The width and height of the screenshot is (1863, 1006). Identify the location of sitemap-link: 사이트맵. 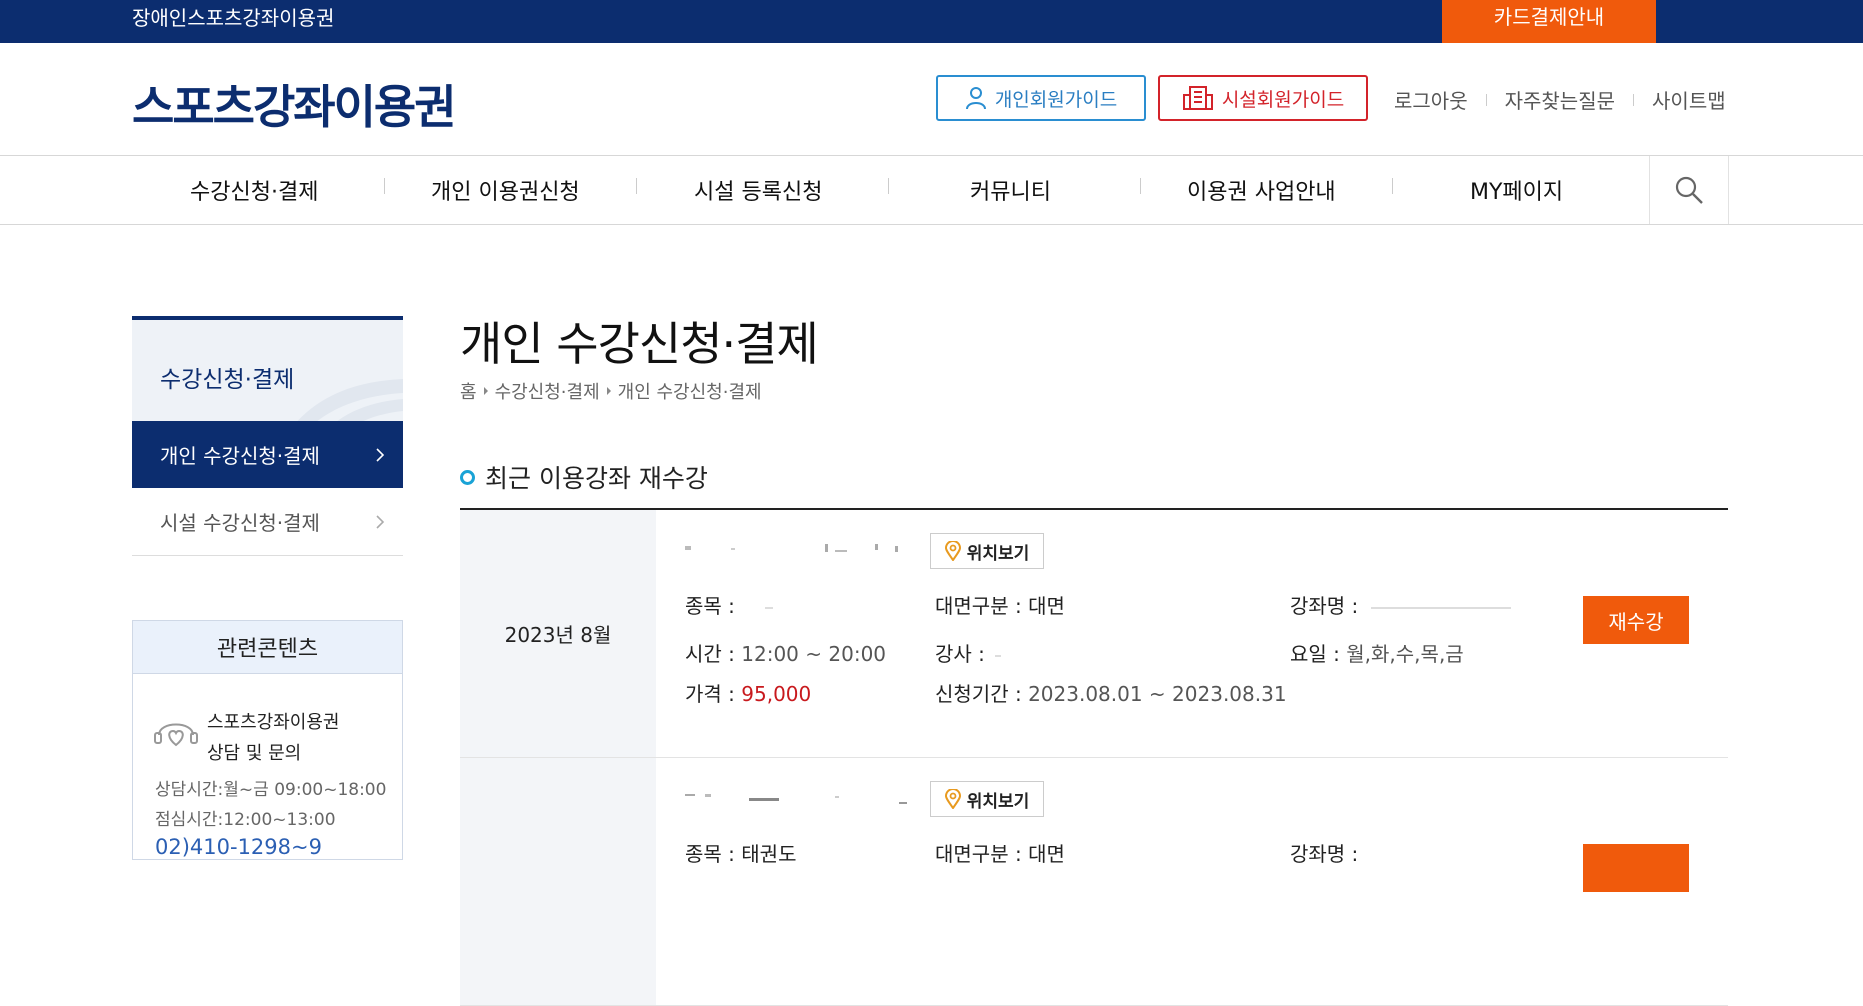
(1689, 99).